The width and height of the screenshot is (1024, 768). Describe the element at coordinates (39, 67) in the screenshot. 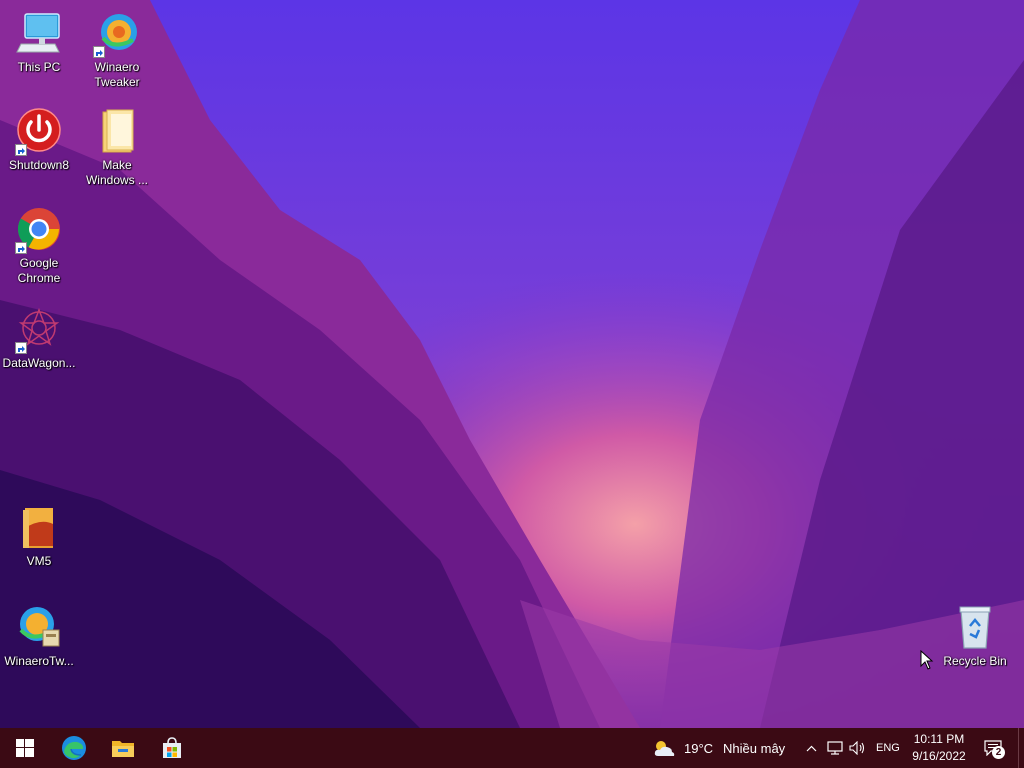

I see `desktop-icon-label: This PC` at that location.